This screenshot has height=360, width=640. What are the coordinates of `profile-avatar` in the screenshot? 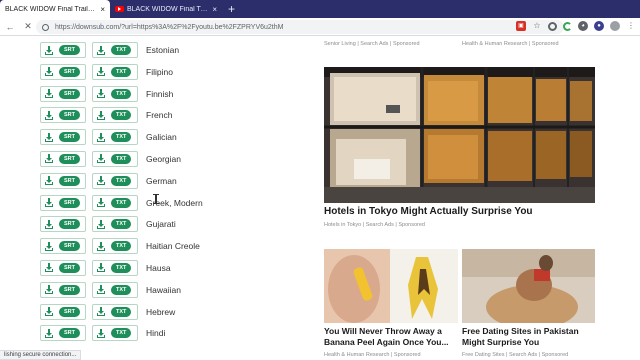 It's located at (615, 26).